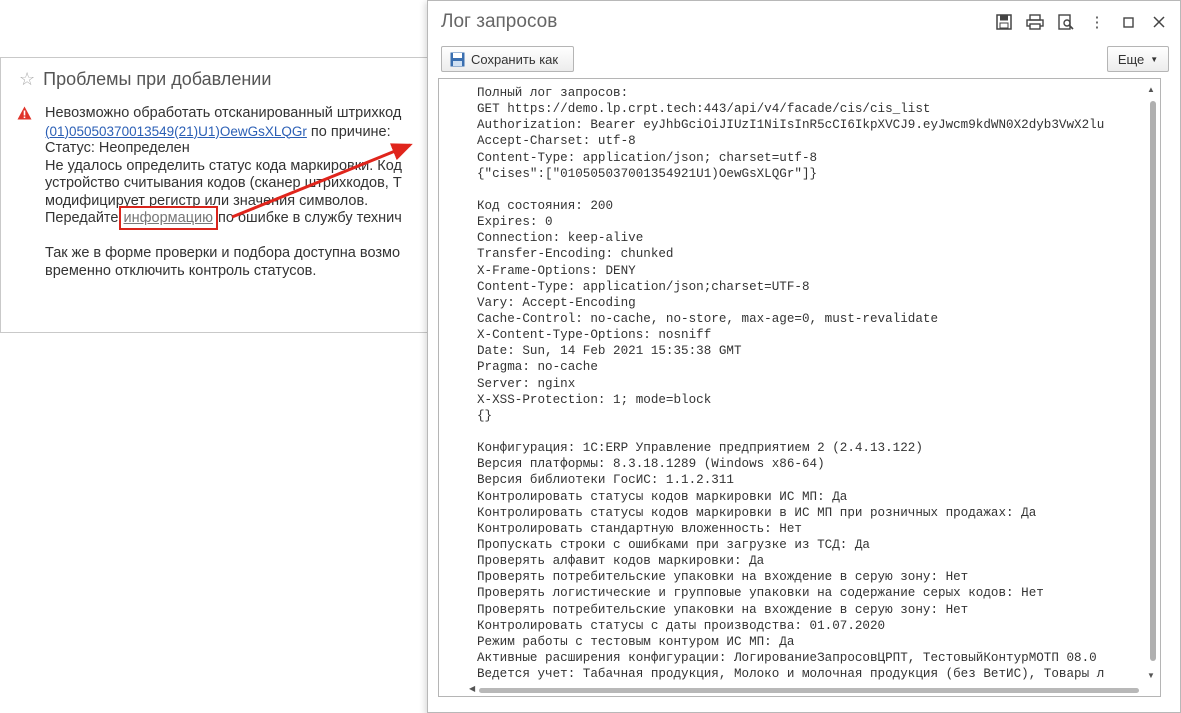 The width and height of the screenshot is (1181, 713). What do you see at coordinates (594, 335) in the screenshot?
I see `log-line: X-Content-Type-Options: nosniff` at bounding box center [594, 335].